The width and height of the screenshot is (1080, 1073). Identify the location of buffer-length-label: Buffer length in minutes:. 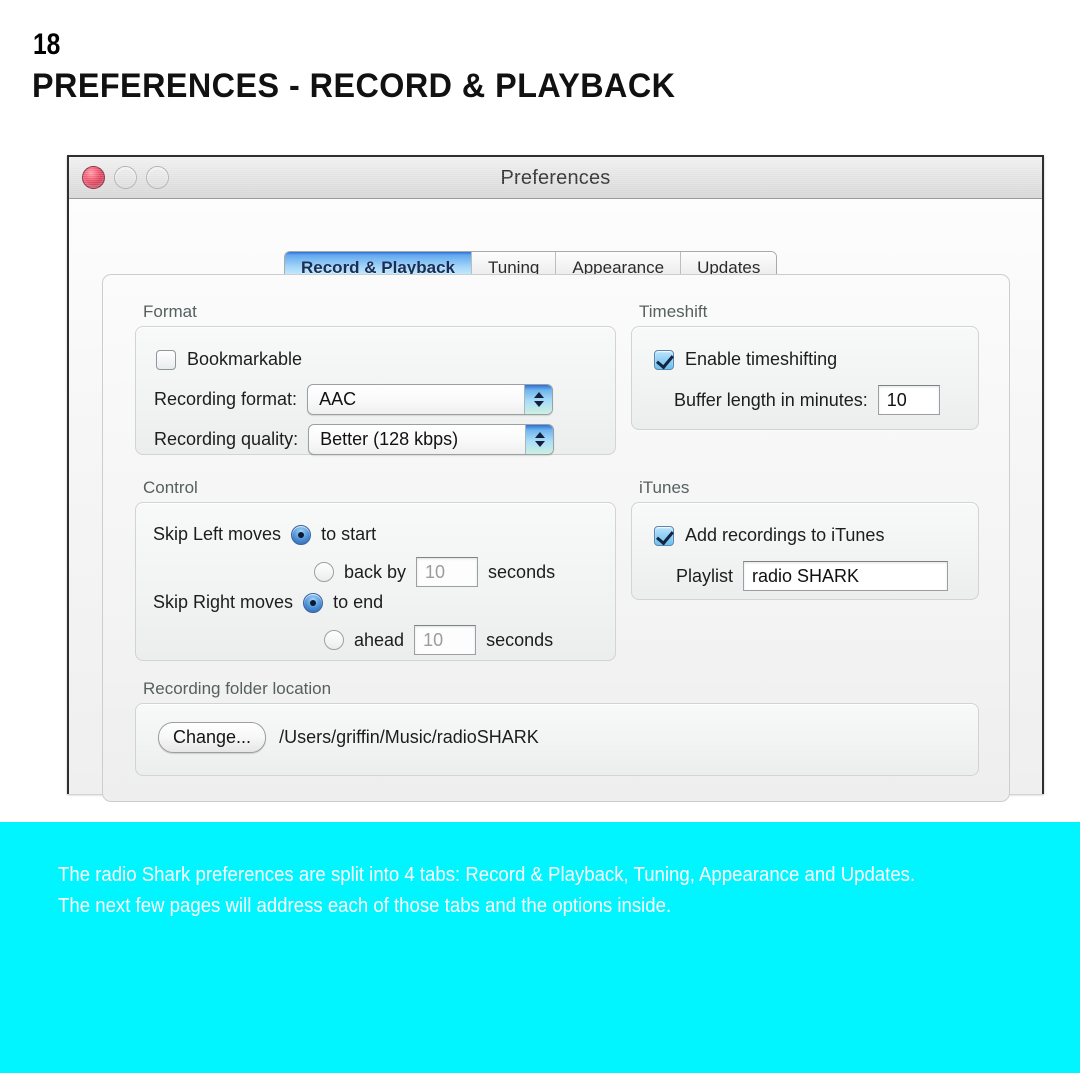
(771, 399).